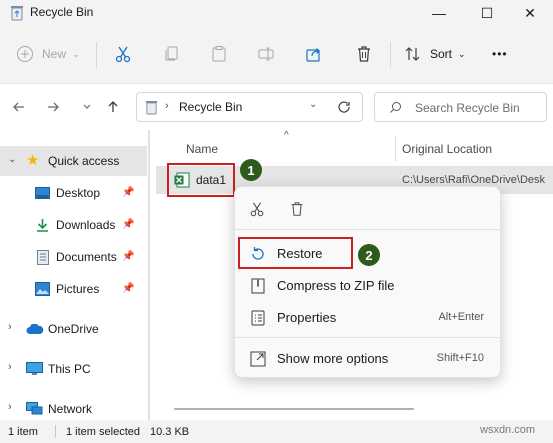 This screenshot has height=443, width=553. What do you see at coordinates (69, 369) in the screenshot?
I see `sidebar-item-label: This PC` at bounding box center [69, 369].